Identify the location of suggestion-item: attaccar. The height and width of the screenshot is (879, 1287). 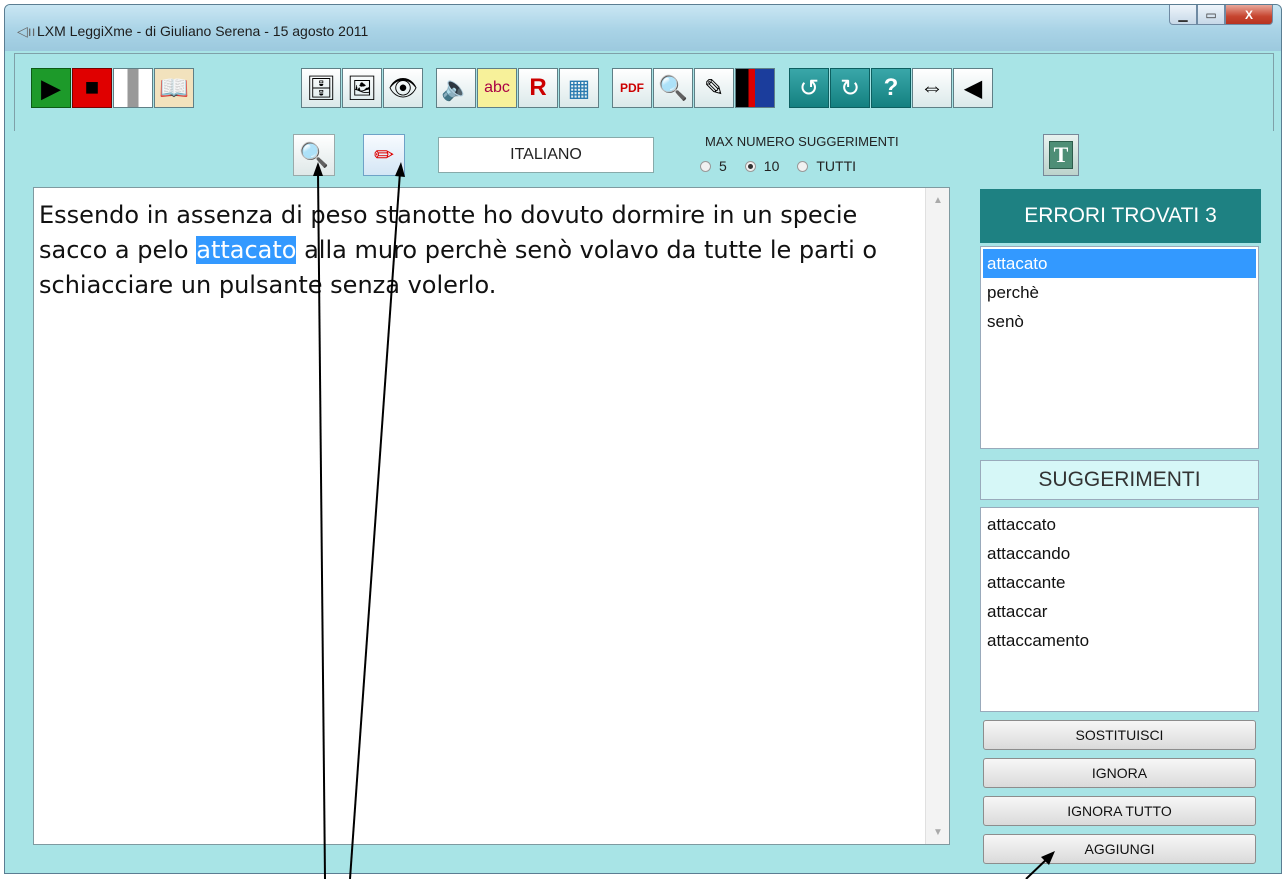
(1119, 611).